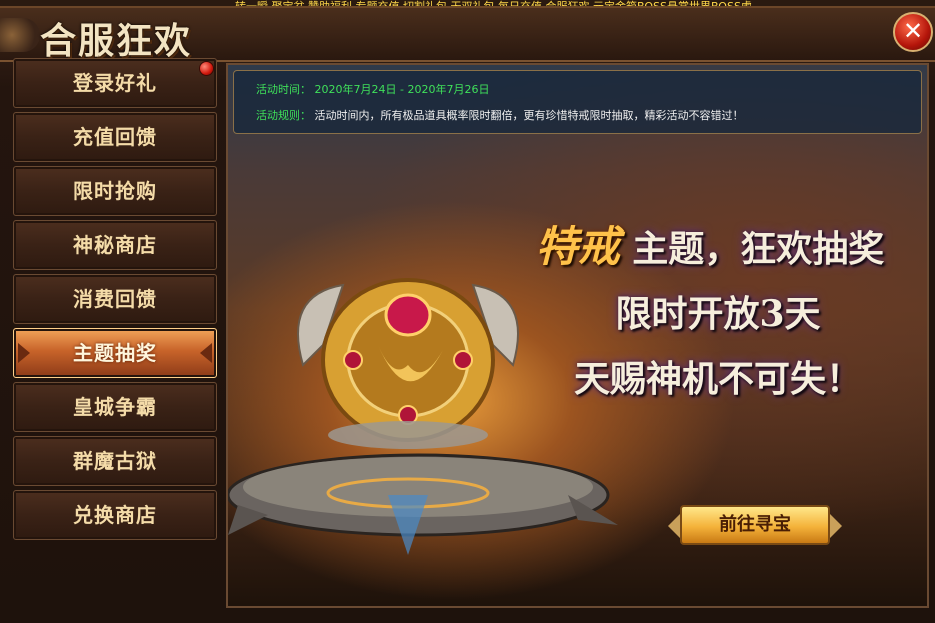  I want to click on notification-dot-icon, so click(206, 68).